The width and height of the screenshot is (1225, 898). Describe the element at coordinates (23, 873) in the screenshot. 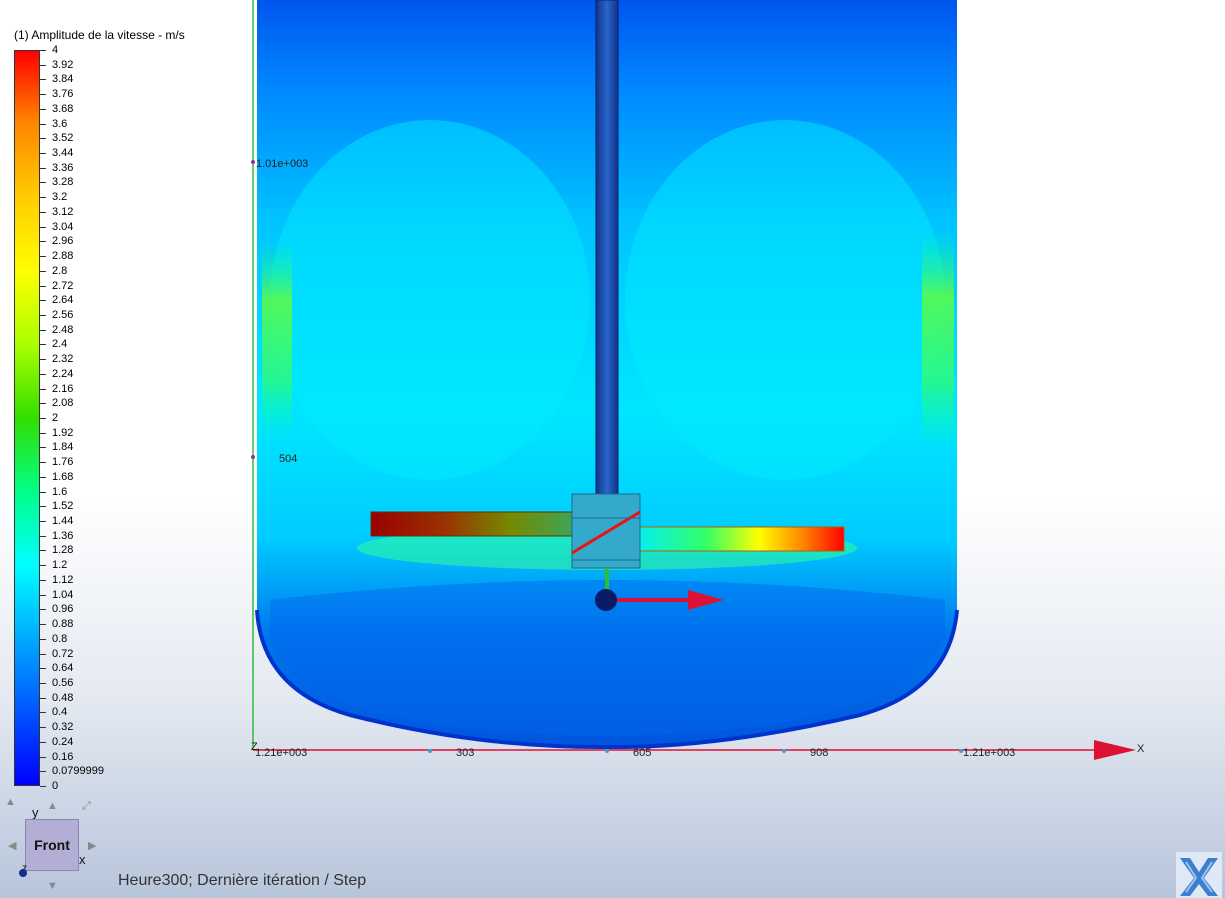

I see `cube-origin-icon` at that location.